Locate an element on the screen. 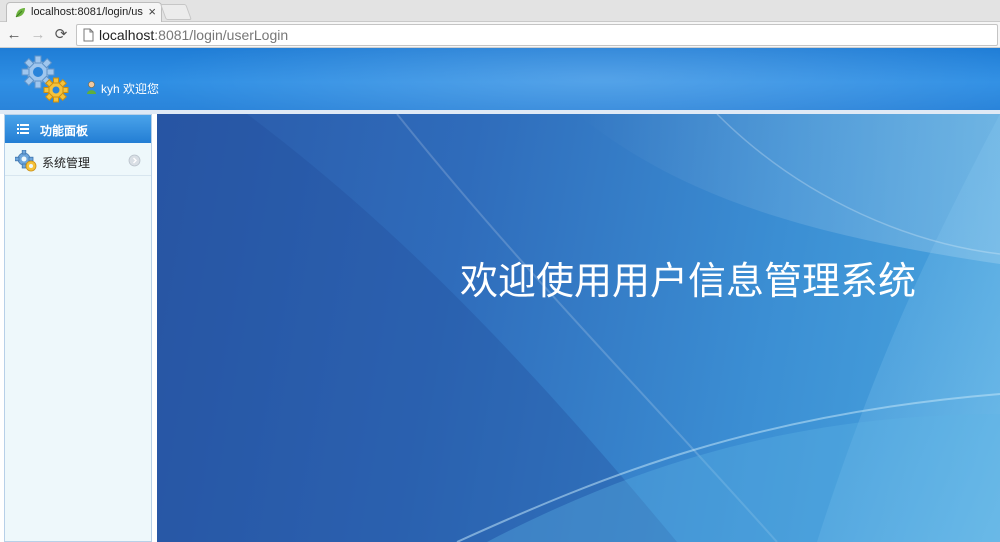 This screenshot has height=542, width=1000. browser-nav-bar: ← → ⟳ localhost:8081/login/userLogin is located at coordinates (500, 35).